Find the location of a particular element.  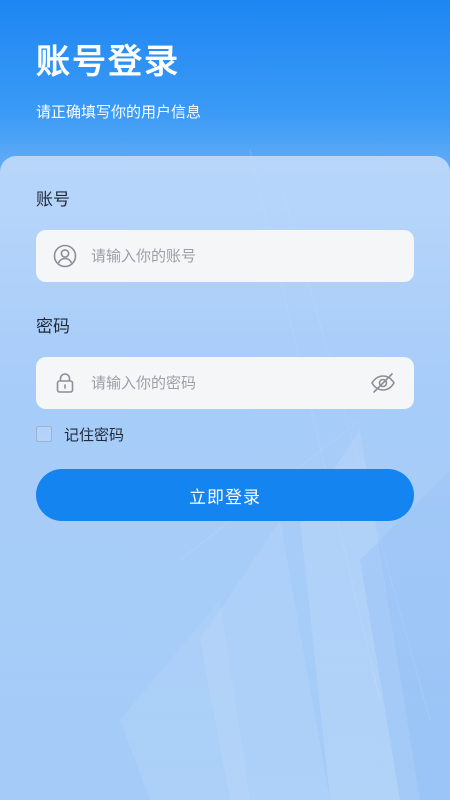

remember-label: 记住密码 is located at coordinates (94, 434).